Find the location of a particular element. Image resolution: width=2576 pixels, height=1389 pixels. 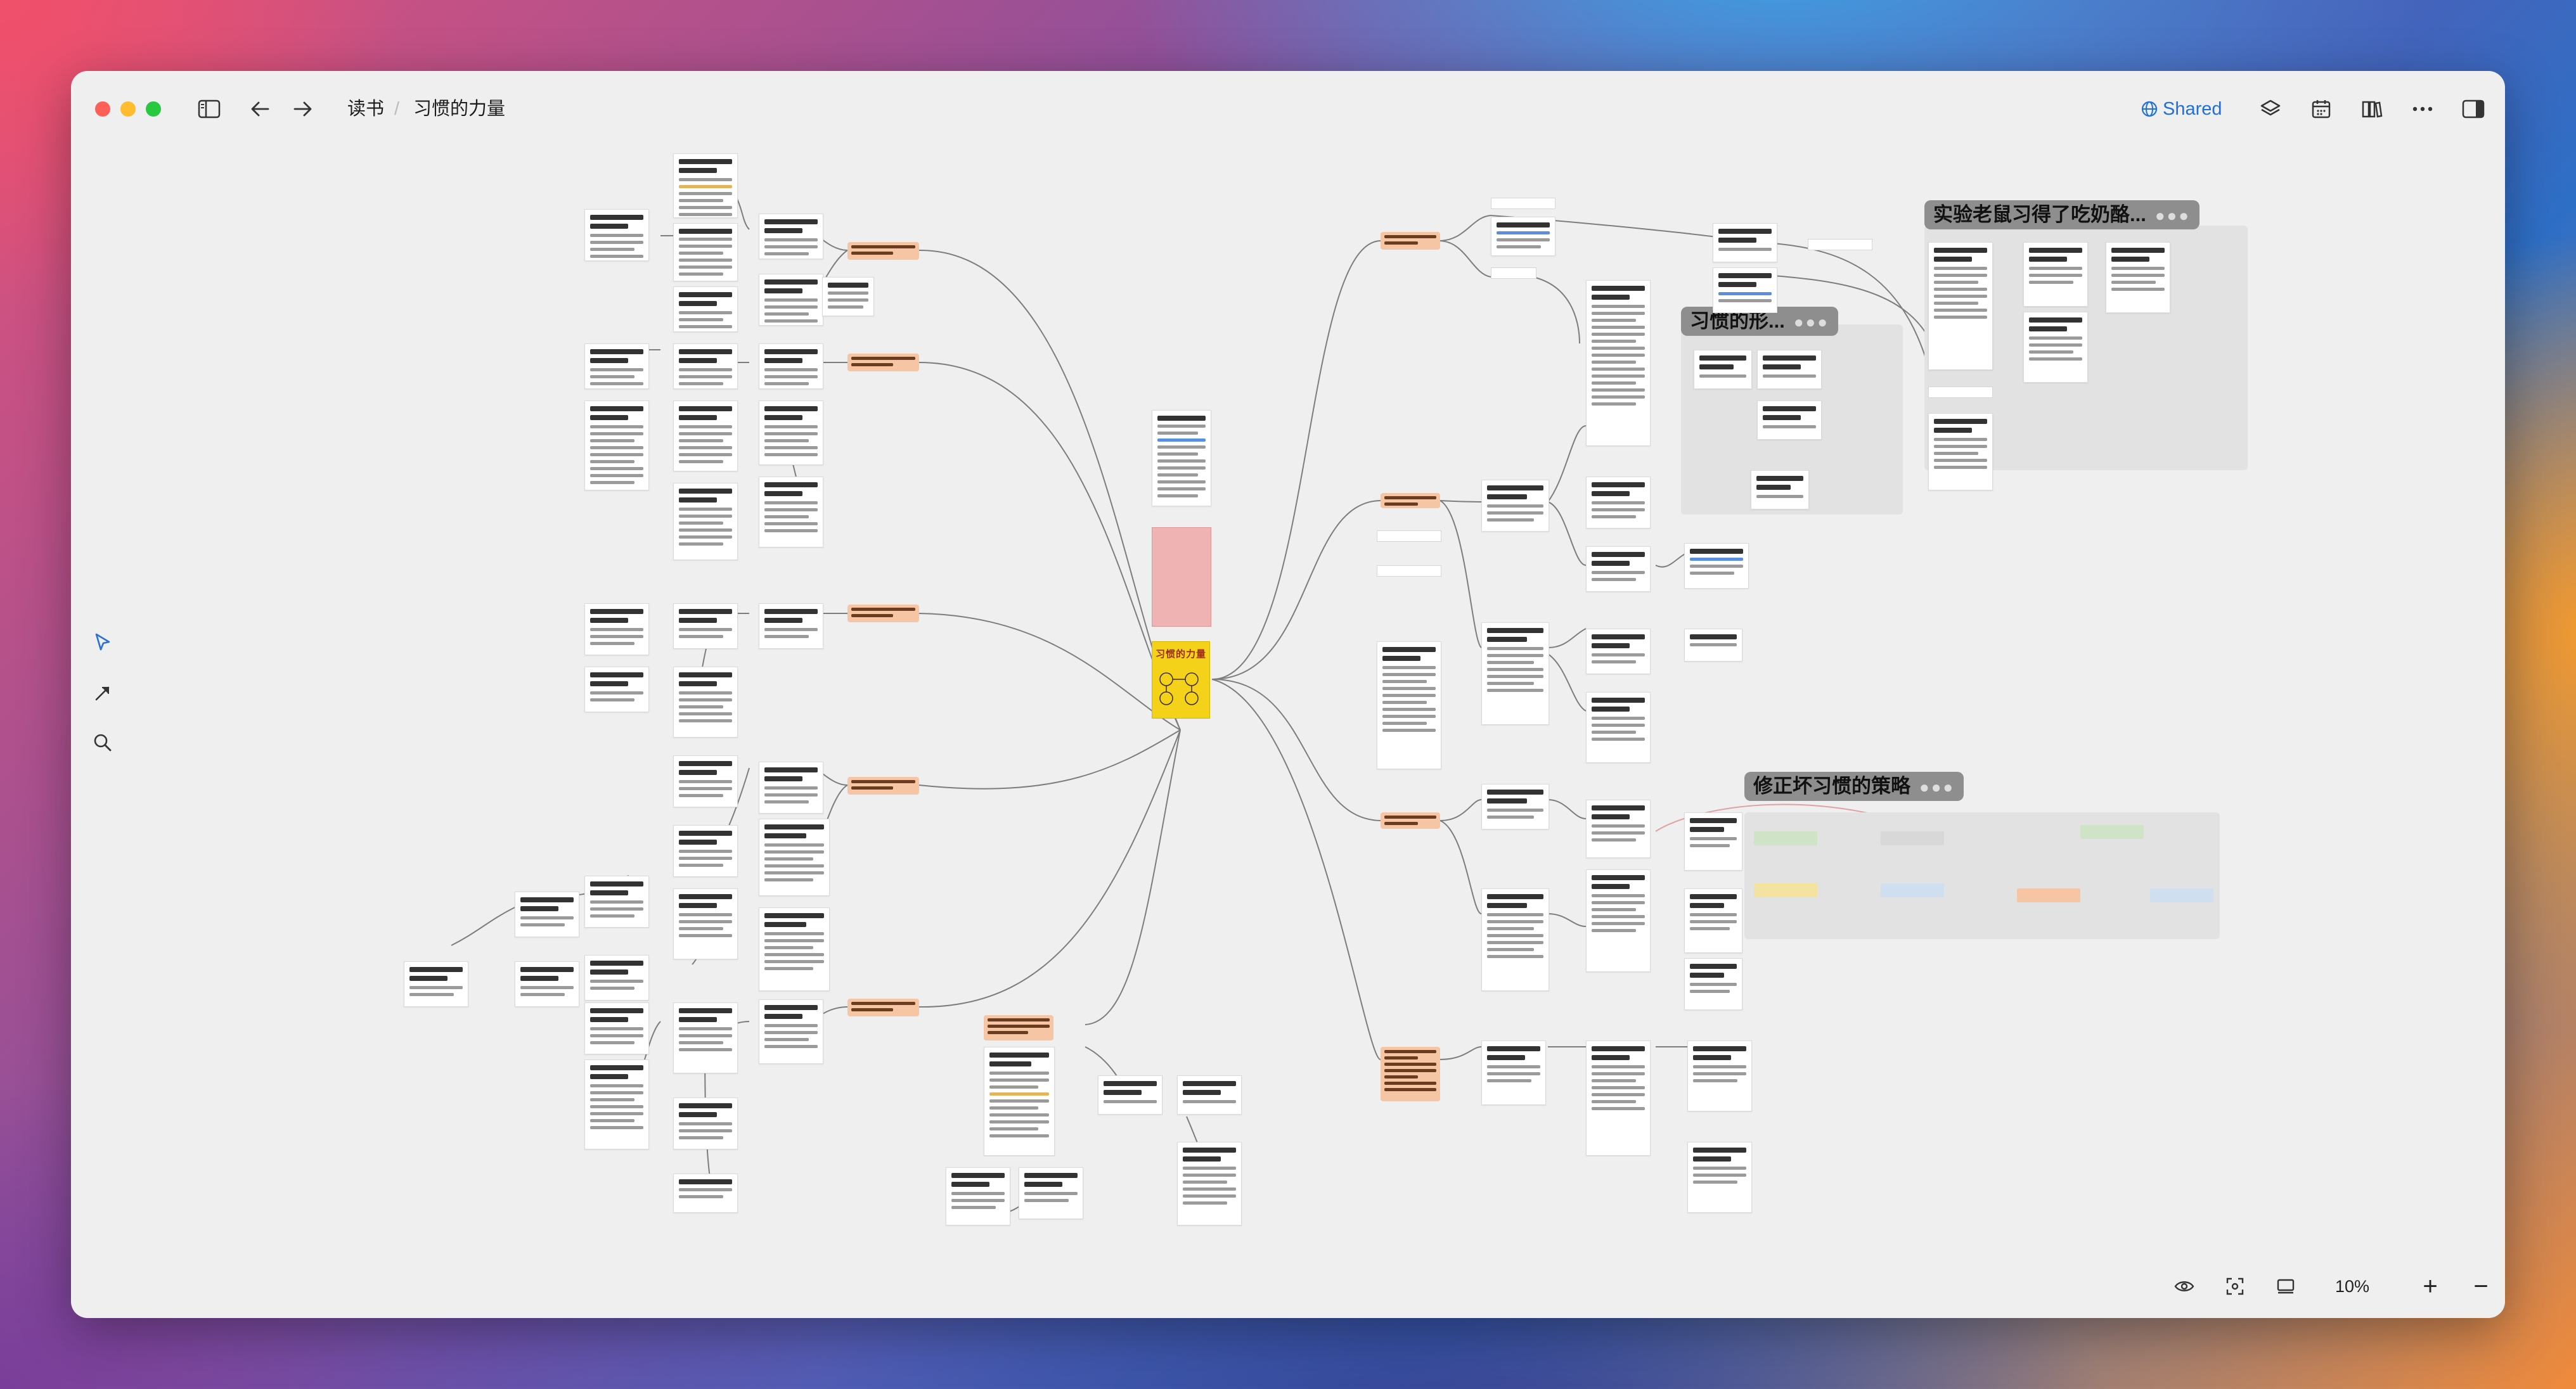

group-tag-rat-experiment: 实验老鼠习得了吃奶酪... ●●● is located at coordinates (2061, 215).